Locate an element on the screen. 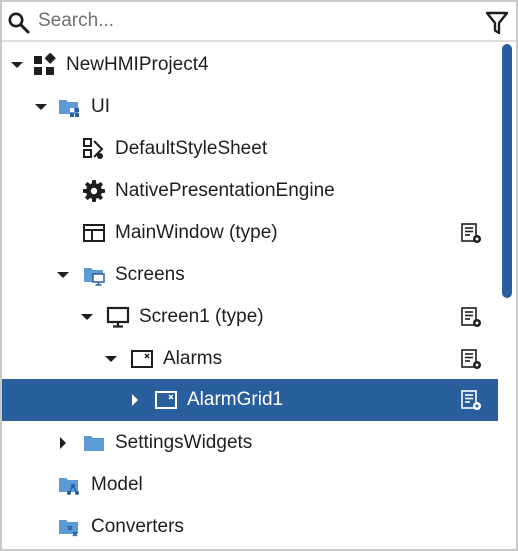  tree-item-label: Model is located at coordinates (117, 484).